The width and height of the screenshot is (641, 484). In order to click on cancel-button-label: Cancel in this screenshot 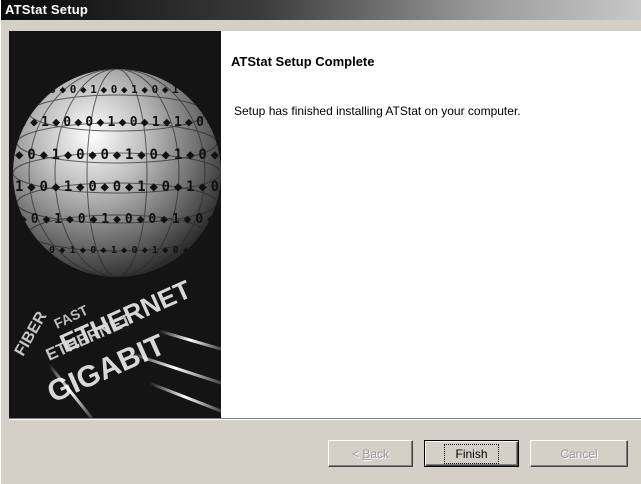, I will do `click(579, 453)`.